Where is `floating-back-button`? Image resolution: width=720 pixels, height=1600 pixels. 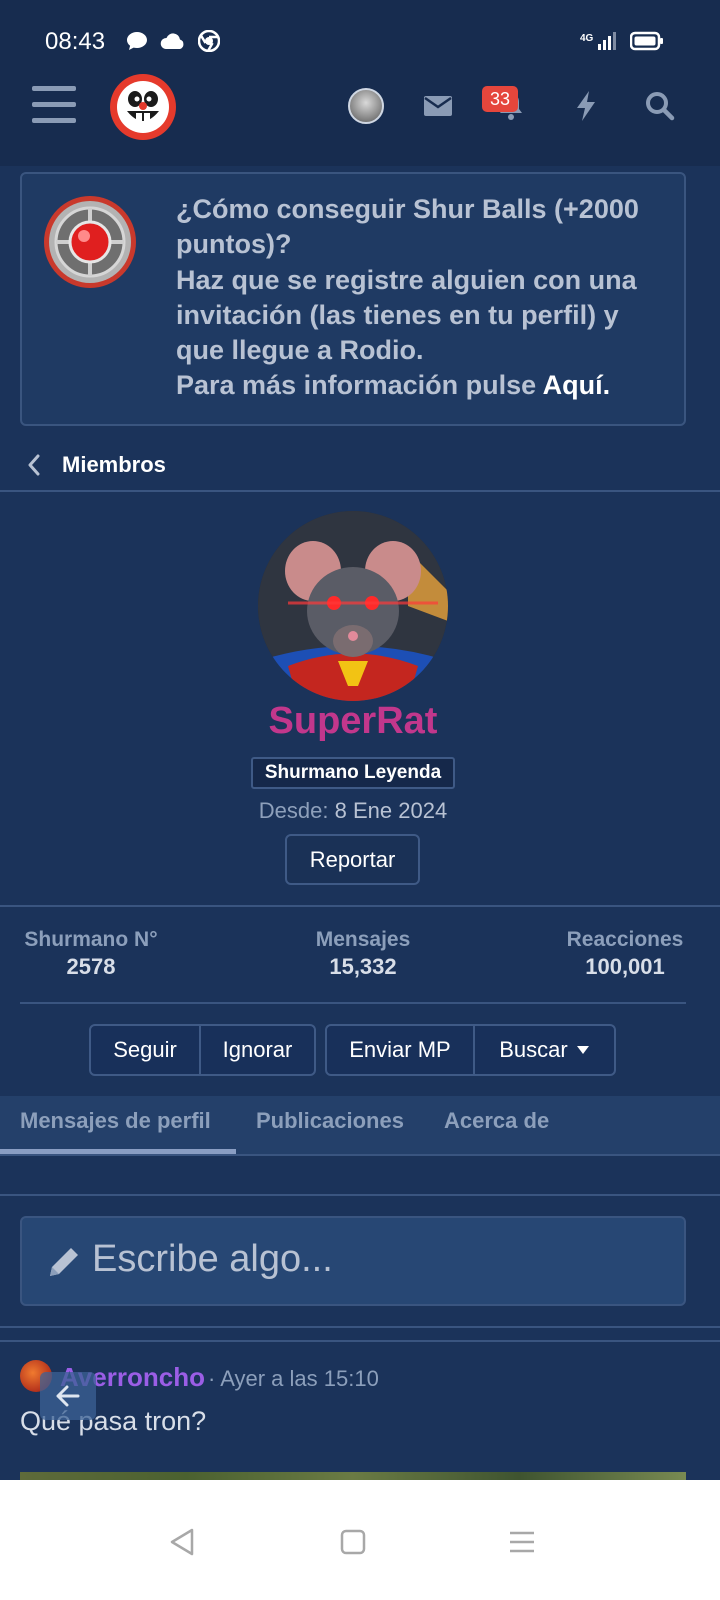 floating-back-button is located at coordinates (68, 1396).